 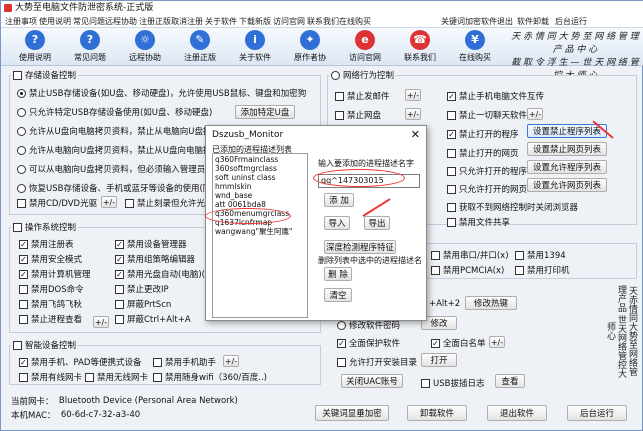 I want to click on delete-button: 删 除, so click(x=338, y=274).